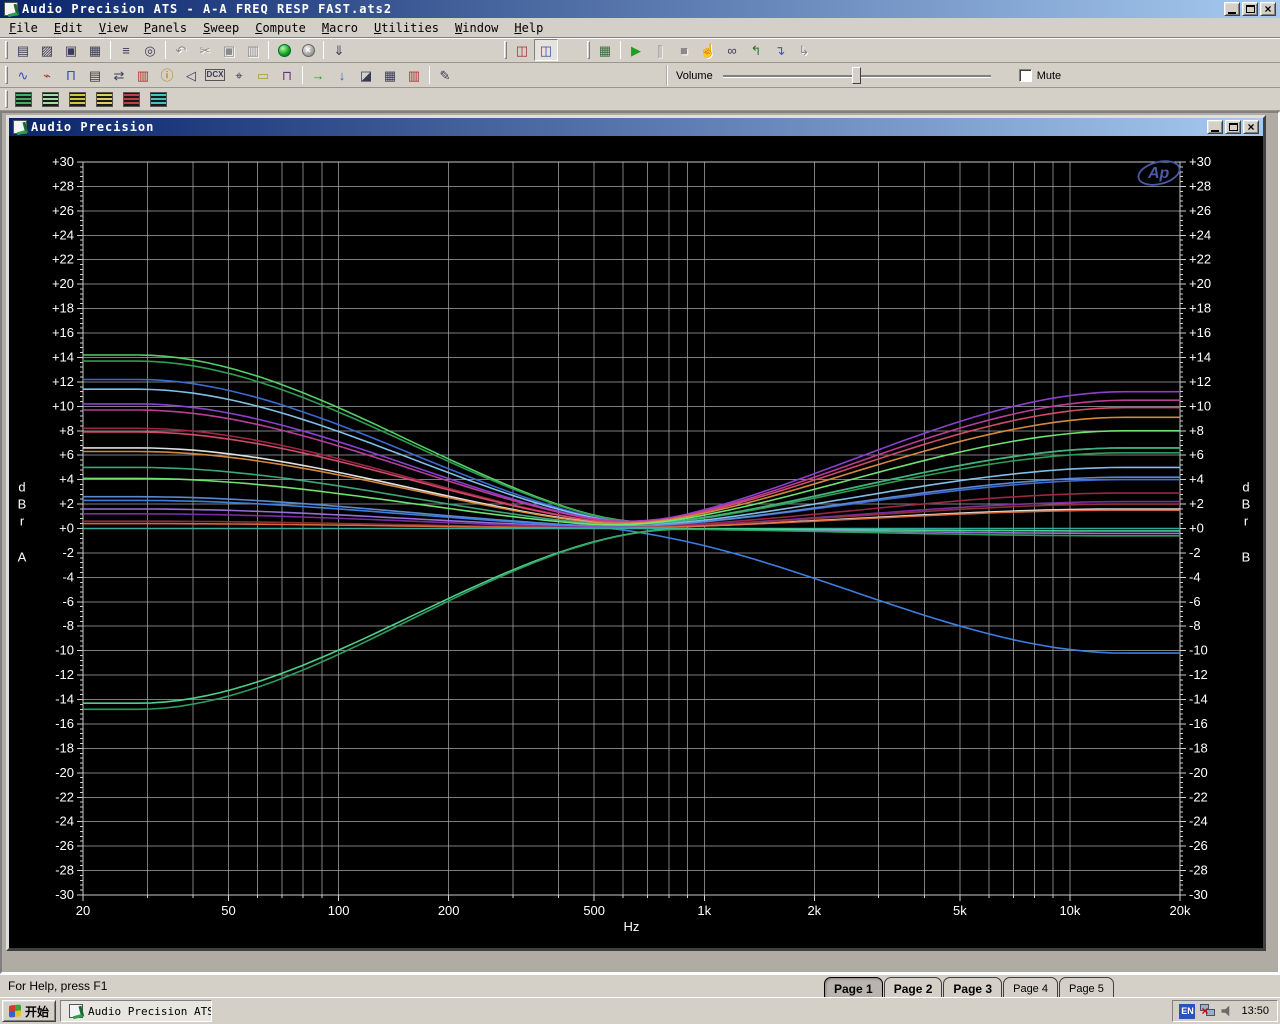 The width and height of the screenshot is (1280, 1024). Describe the element at coordinates (780, 50) in the screenshot. I see `regulate-2-button: ↴` at that location.